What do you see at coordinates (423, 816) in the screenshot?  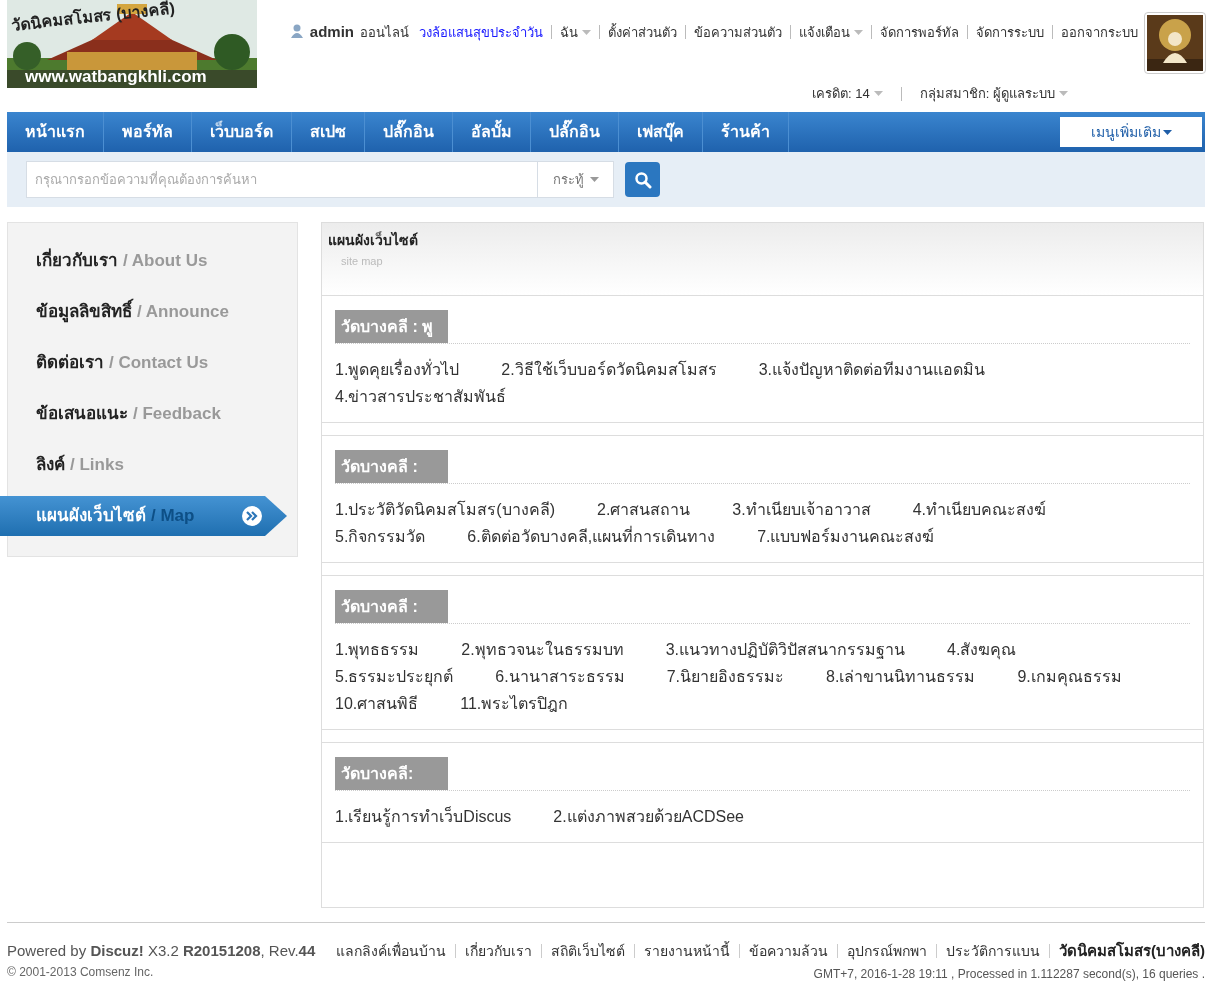 I see `section-link: 1.เรียนรู้การทำเว็บDiscus` at bounding box center [423, 816].